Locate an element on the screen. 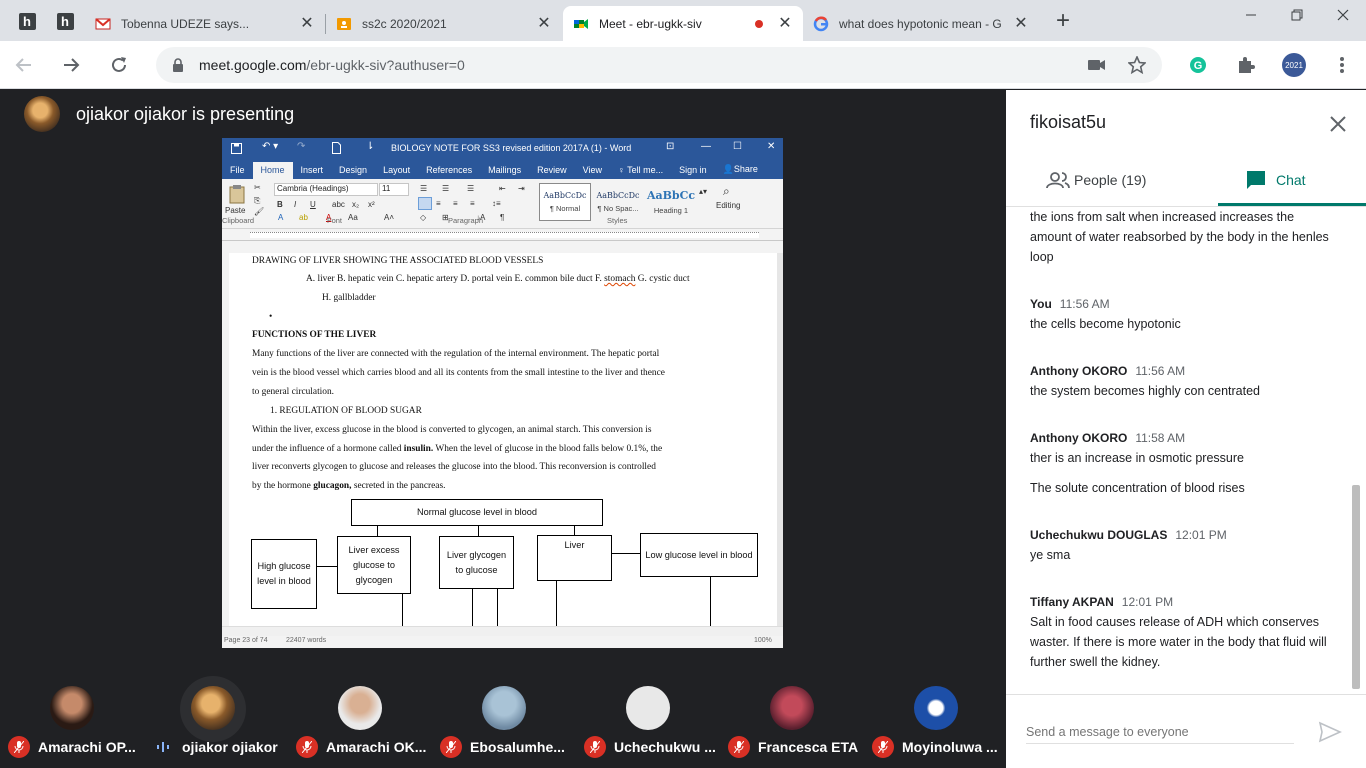  new-document-icon is located at coordinates (336, 148).